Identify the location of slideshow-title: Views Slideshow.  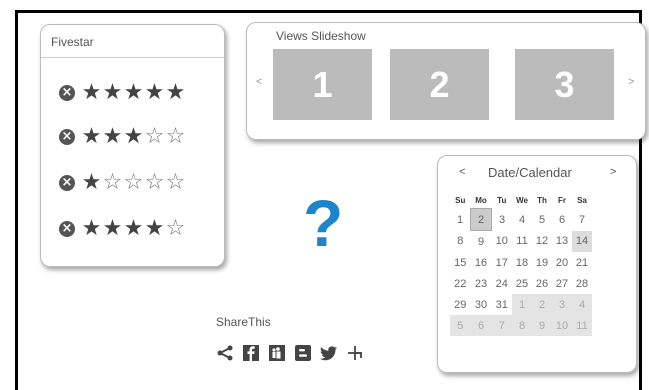
(321, 36).